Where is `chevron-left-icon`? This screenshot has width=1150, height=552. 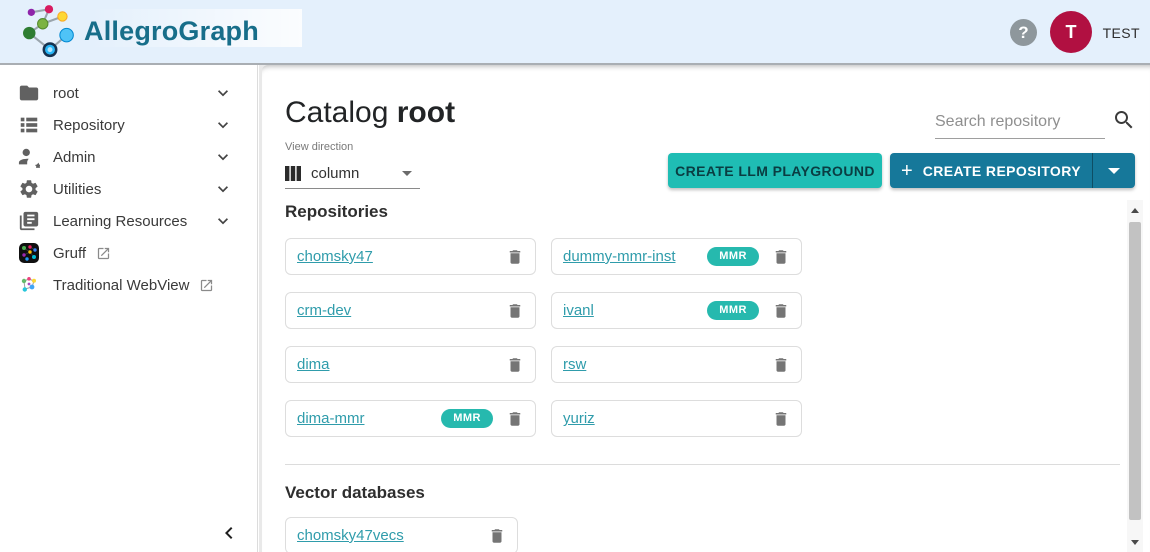
chevron-left-icon is located at coordinates (229, 533).